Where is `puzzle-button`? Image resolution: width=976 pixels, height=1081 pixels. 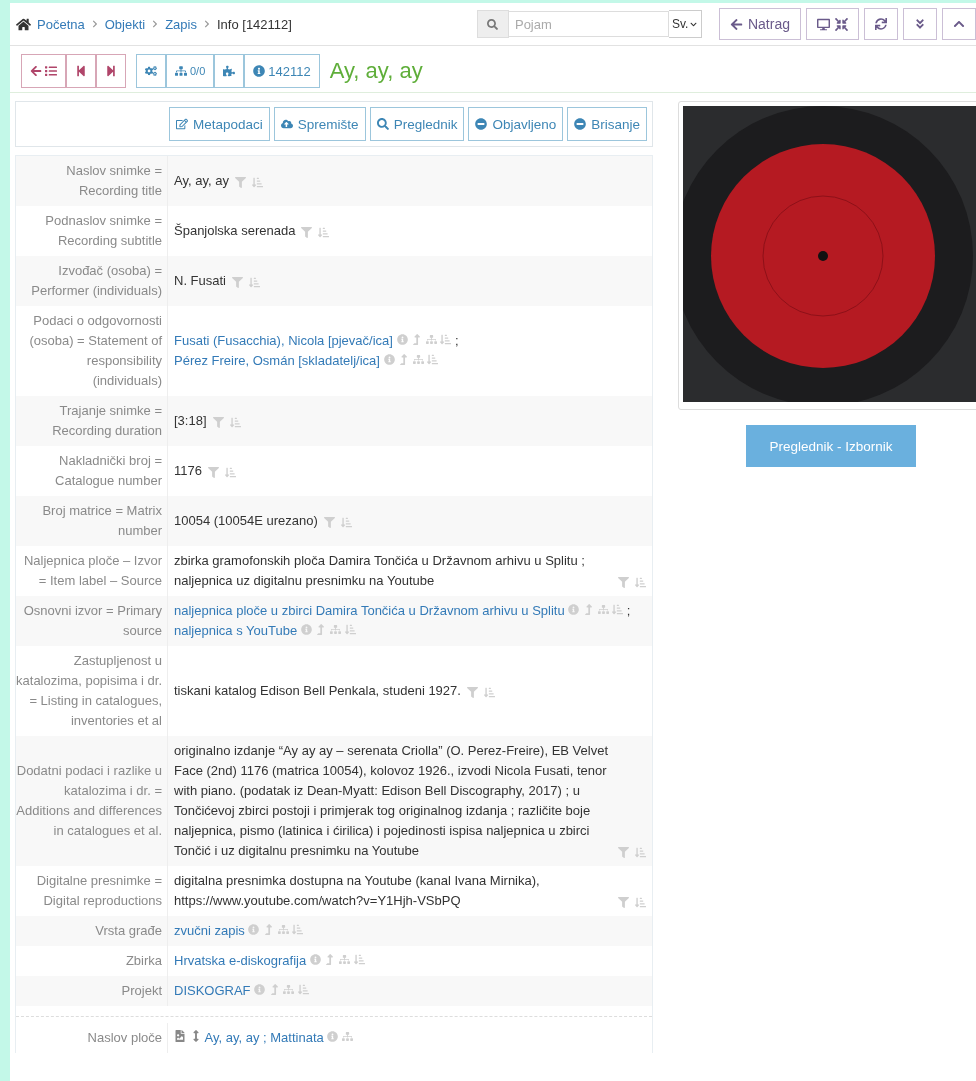
puzzle-button is located at coordinates (229, 71).